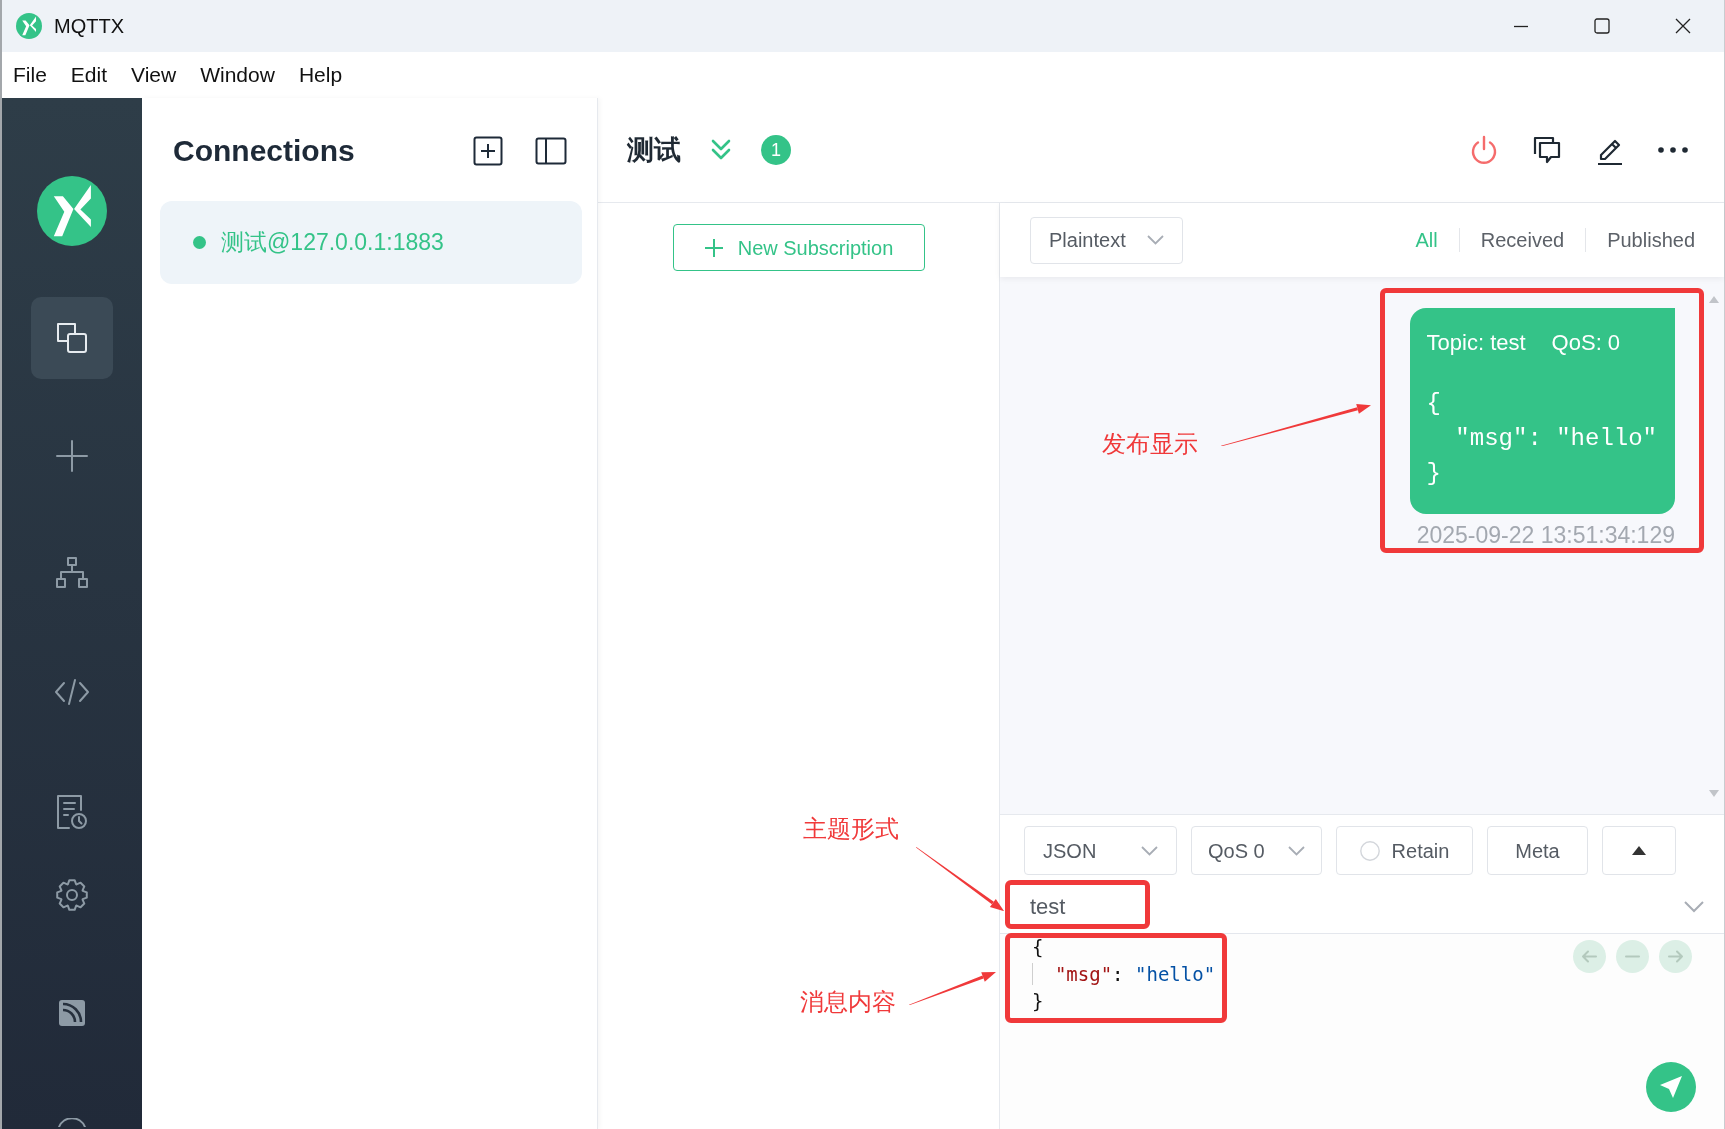 This screenshot has height=1129, width=1725. I want to click on menu-item: View, so click(154, 75).